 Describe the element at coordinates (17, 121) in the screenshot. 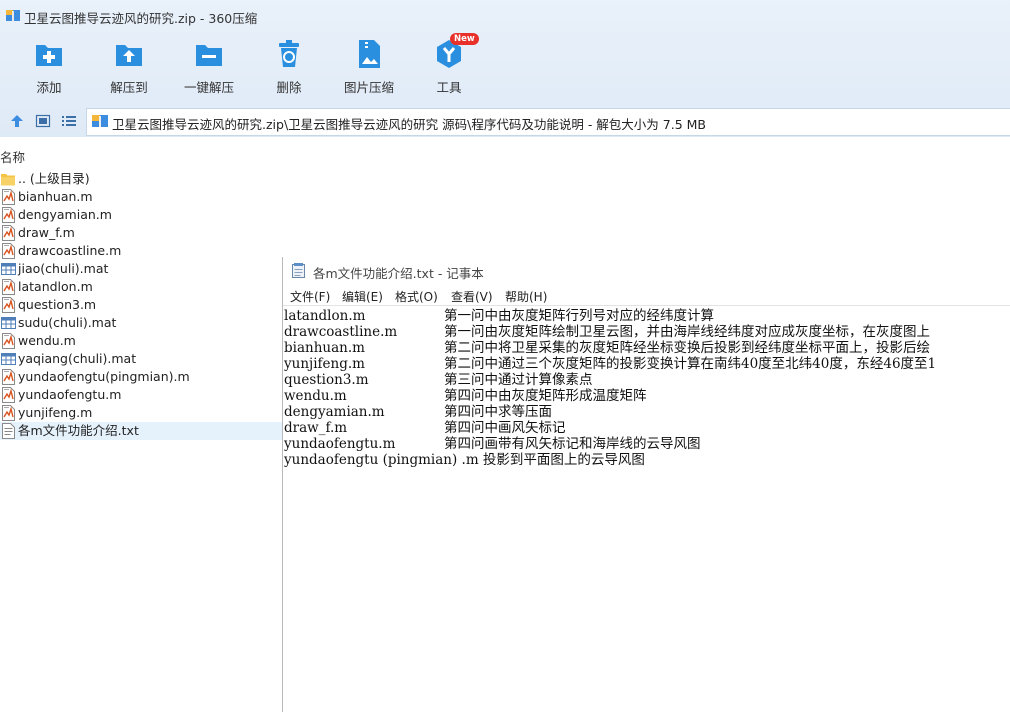

I see `up-arrow-icon` at that location.